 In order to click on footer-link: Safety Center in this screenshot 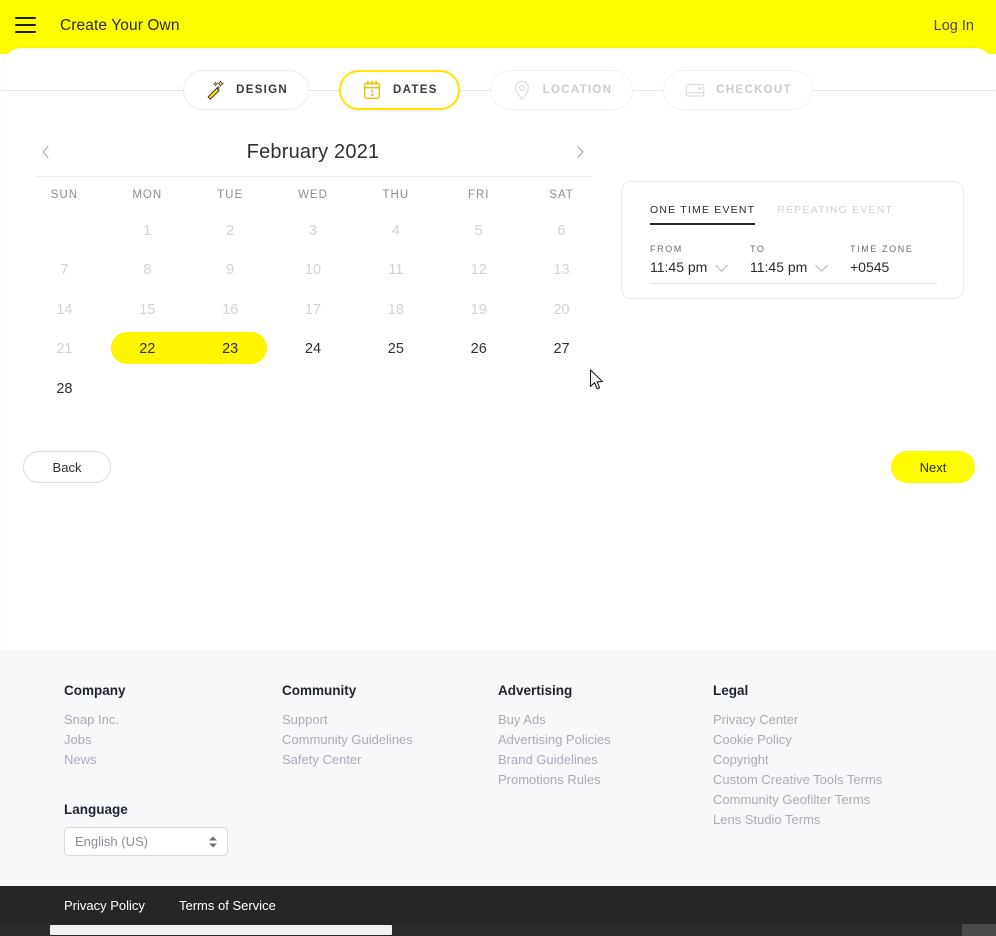, I will do `click(390, 760)`.